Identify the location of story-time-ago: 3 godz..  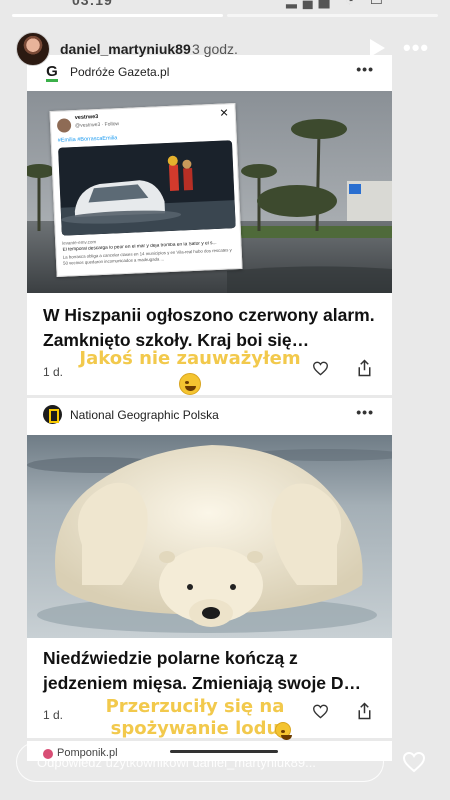
(215, 49).